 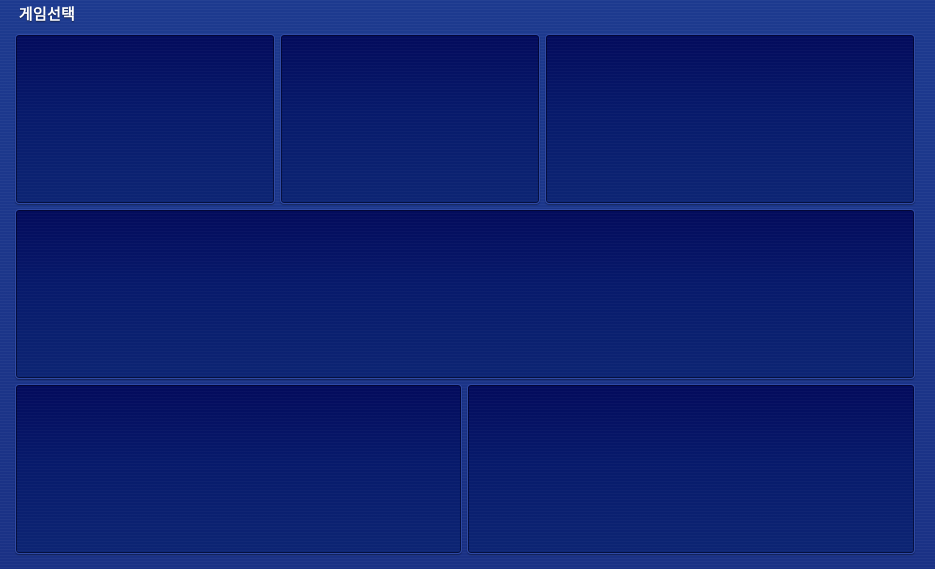 What do you see at coordinates (47, 14) in the screenshot?
I see `page-title: 게임선택` at bounding box center [47, 14].